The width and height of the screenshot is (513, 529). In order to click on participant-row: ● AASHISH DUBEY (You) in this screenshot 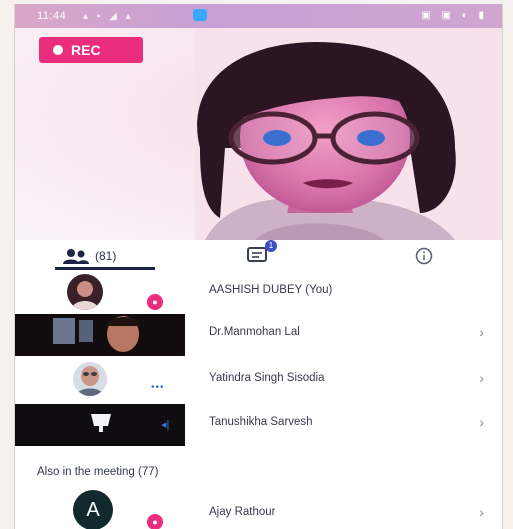, I will do `click(258, 293)`.